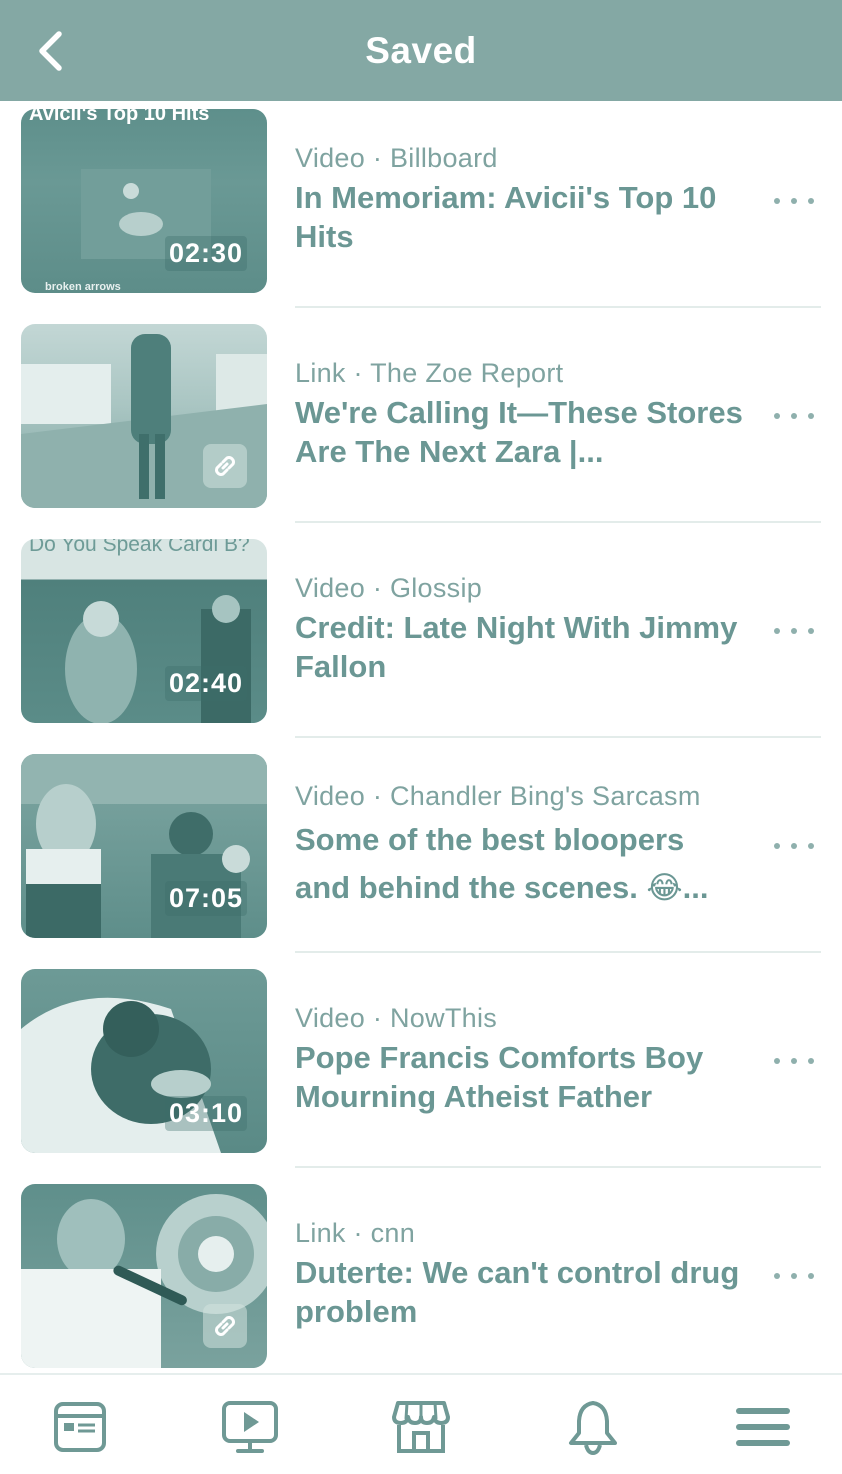  I want to click on tab-notifications, so click(593, 1427).